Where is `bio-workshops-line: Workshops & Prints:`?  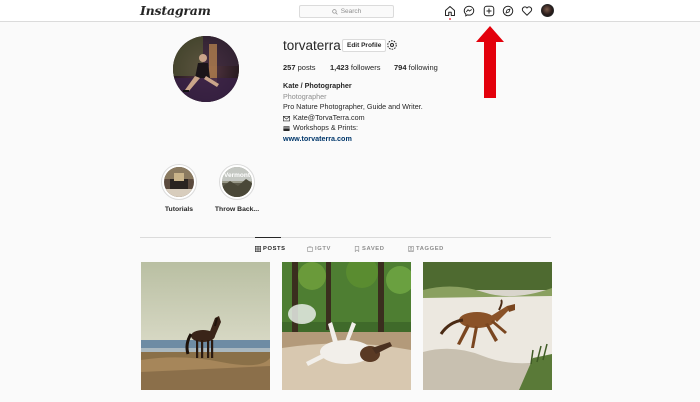 bio-workshops-line: Workshops & Prints: is located at coordinates (353, 128).